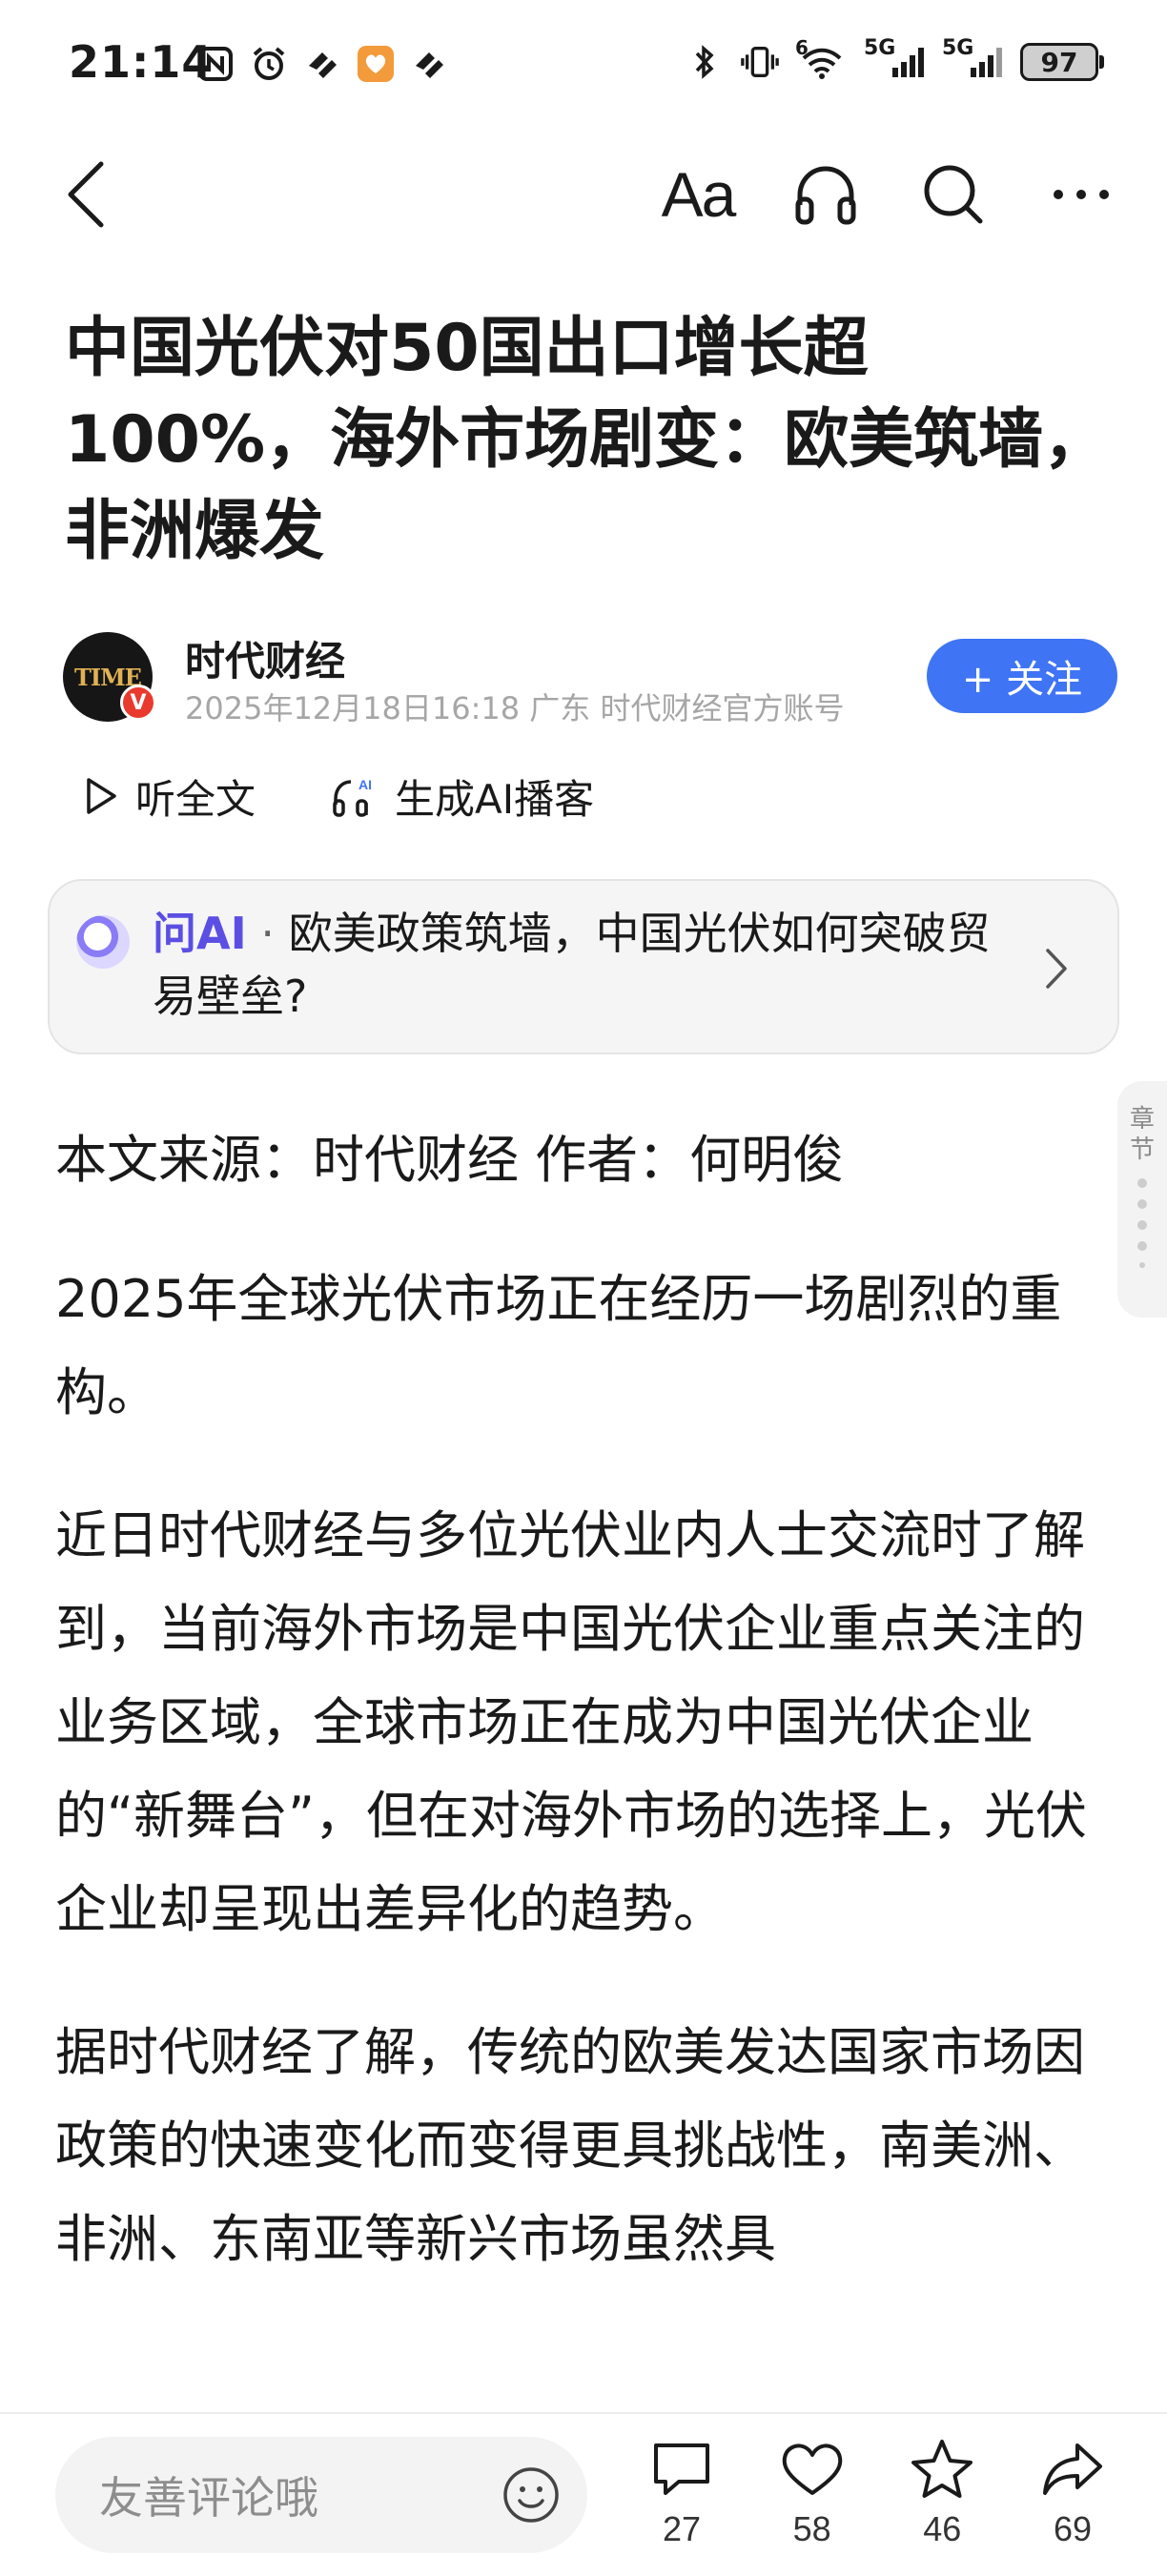 The image size is (1167, 2576). I want to click on status-time: 21:14, so click(141, 62).